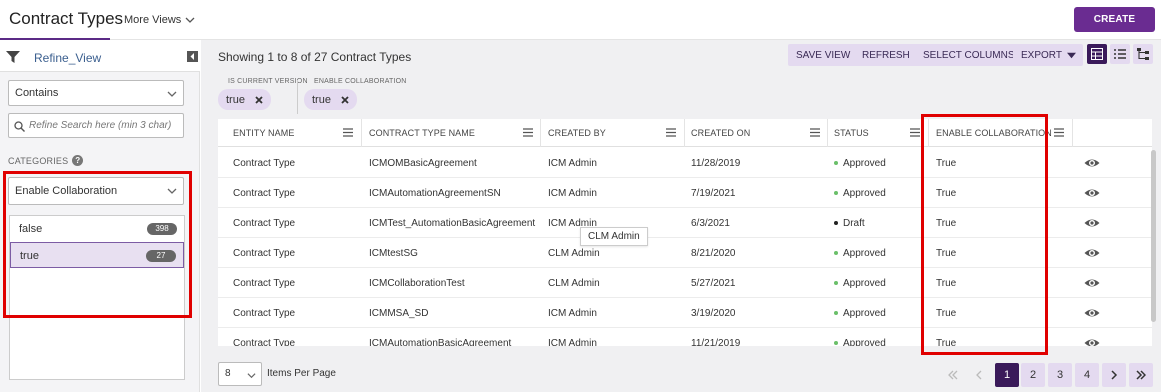 This screenshot has height=392, width=1161. Describe the element at coordinates (399, 313) in the screenshot. I see `cell-contract-type-name: ICMMSA_SD` at that location.